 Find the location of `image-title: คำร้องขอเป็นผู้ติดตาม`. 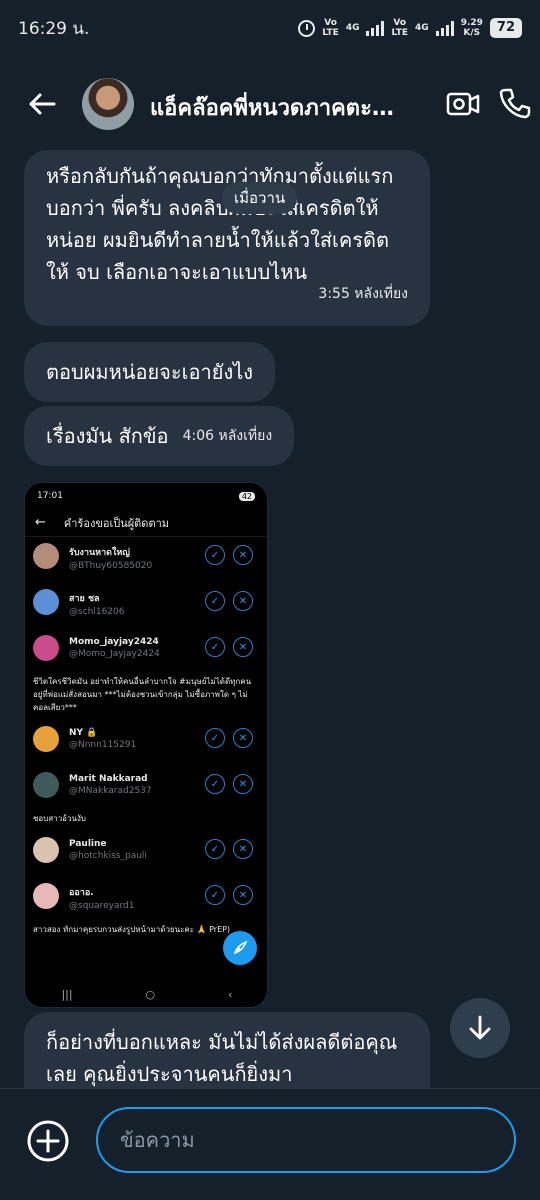

image-title: คำร้องขอเป็นผู้ติดตาม is located at coordinates (116, 523).